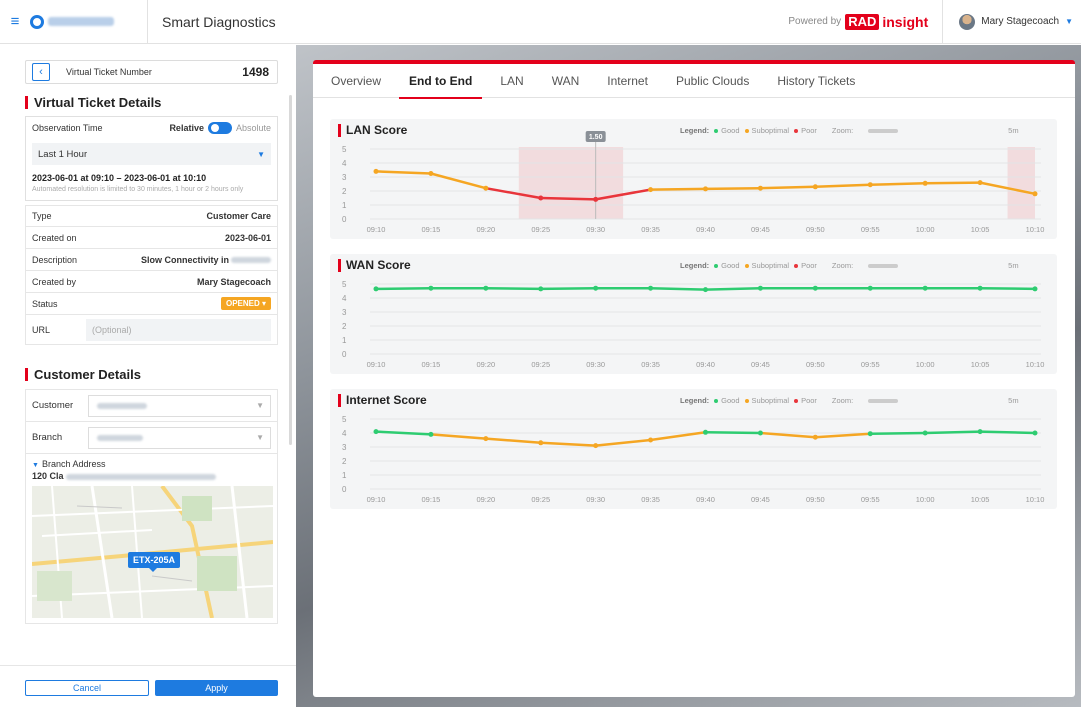 The height and width of the screenshot is (707, 1081). What do you see at coordinates (89, 22) in the screenshot?
I see `company-logo` at bounding box center [89, 22].